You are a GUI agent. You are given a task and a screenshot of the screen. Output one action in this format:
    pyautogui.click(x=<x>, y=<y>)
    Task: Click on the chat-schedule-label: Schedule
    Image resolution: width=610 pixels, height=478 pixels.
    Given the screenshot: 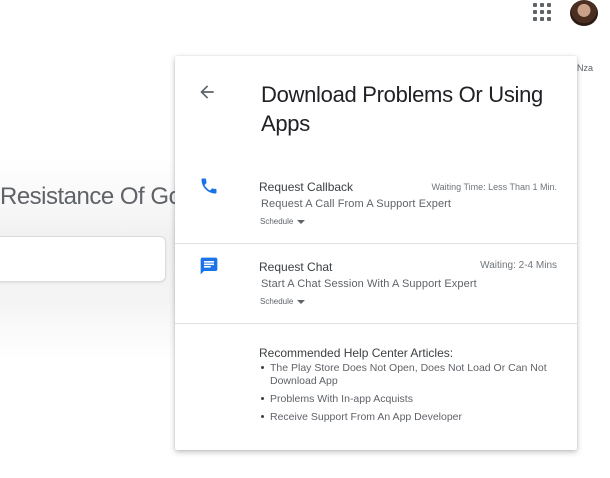 What is the action you would take?
    pyautogui.click(x=277, y=301)
    